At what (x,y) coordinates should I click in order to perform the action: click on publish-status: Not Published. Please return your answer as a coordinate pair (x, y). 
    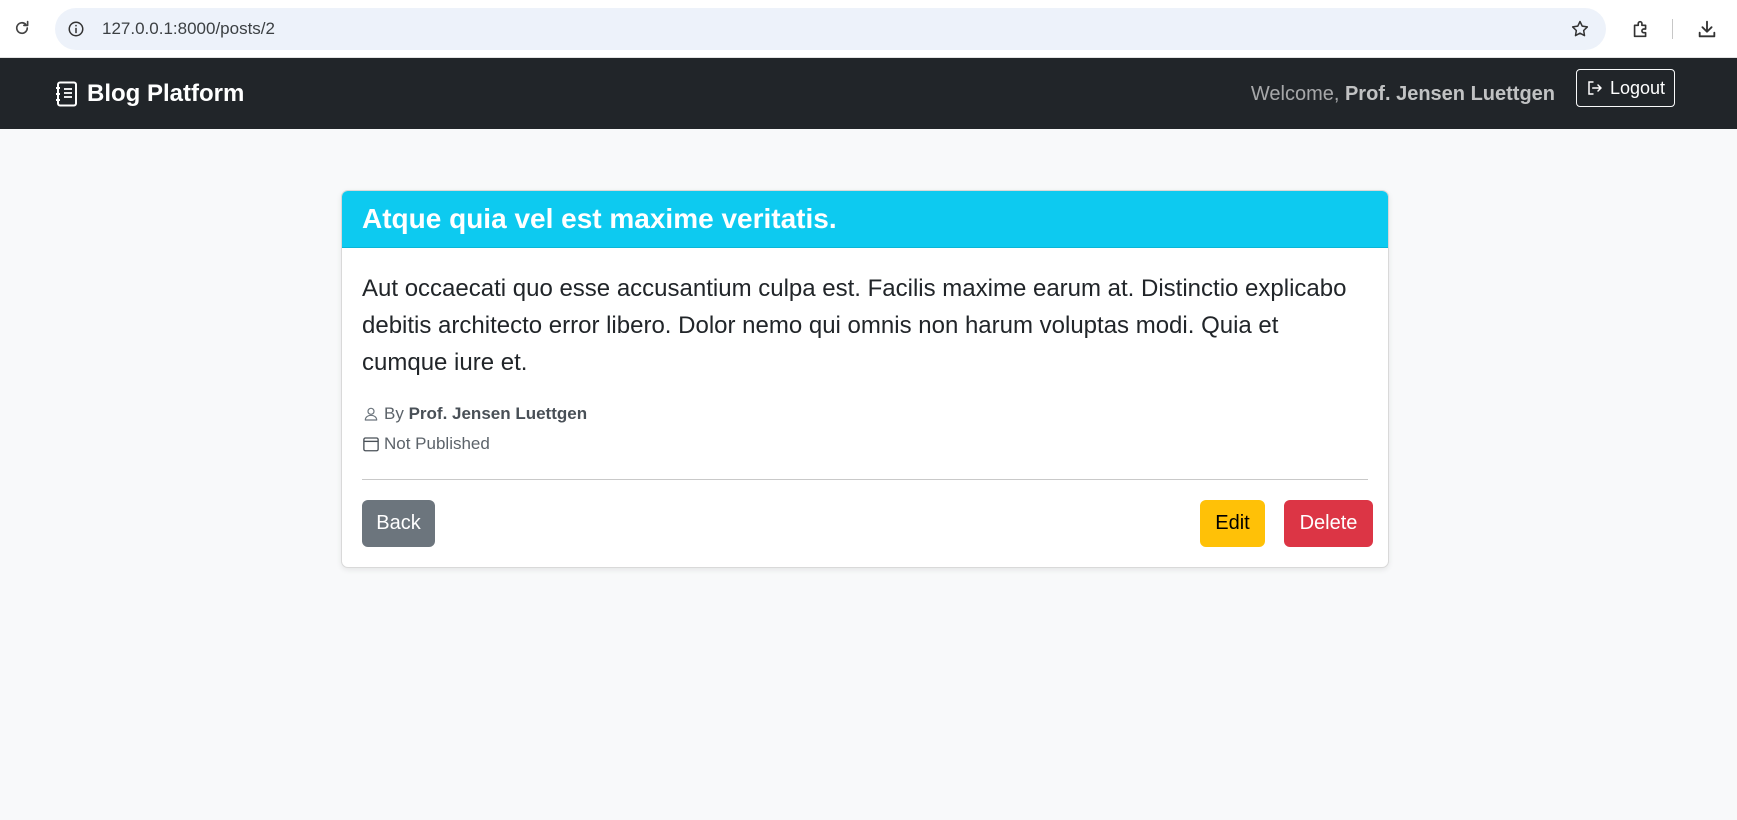
    Looking at the image, I should click on (437, 443).